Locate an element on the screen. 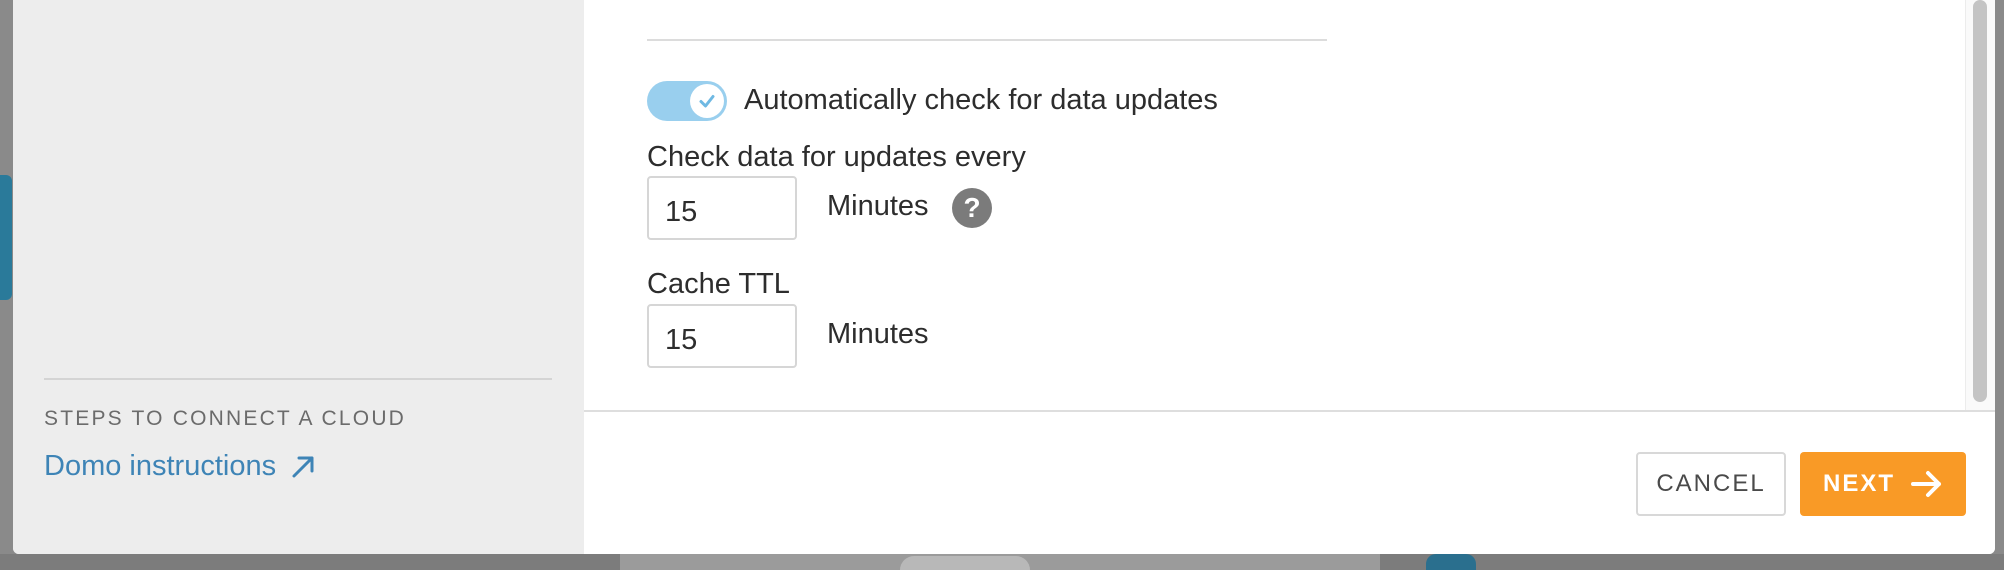 The image size is (2004, 570). arrow-right-icon is located at coordinates (1926, 484).